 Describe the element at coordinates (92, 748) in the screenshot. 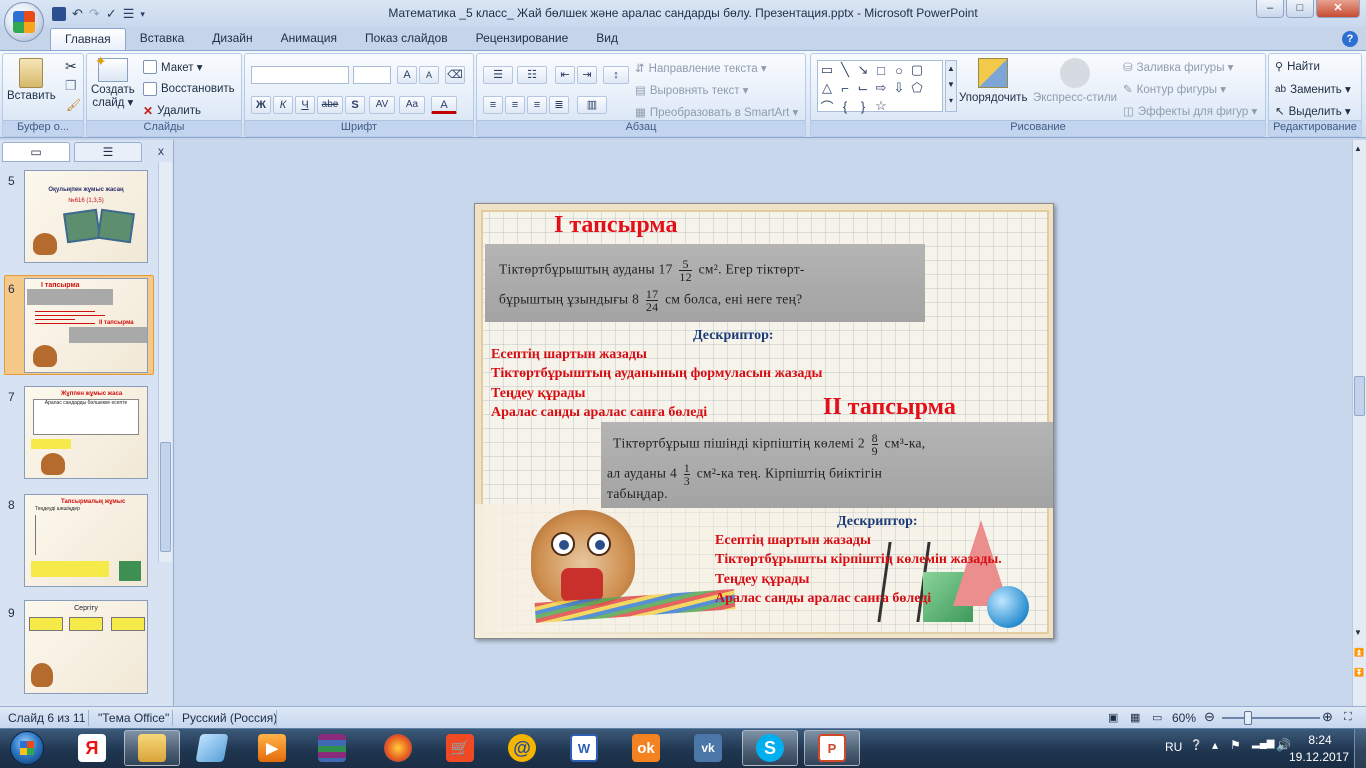

I see `taskbar-yandex-browser: Я` at that location.